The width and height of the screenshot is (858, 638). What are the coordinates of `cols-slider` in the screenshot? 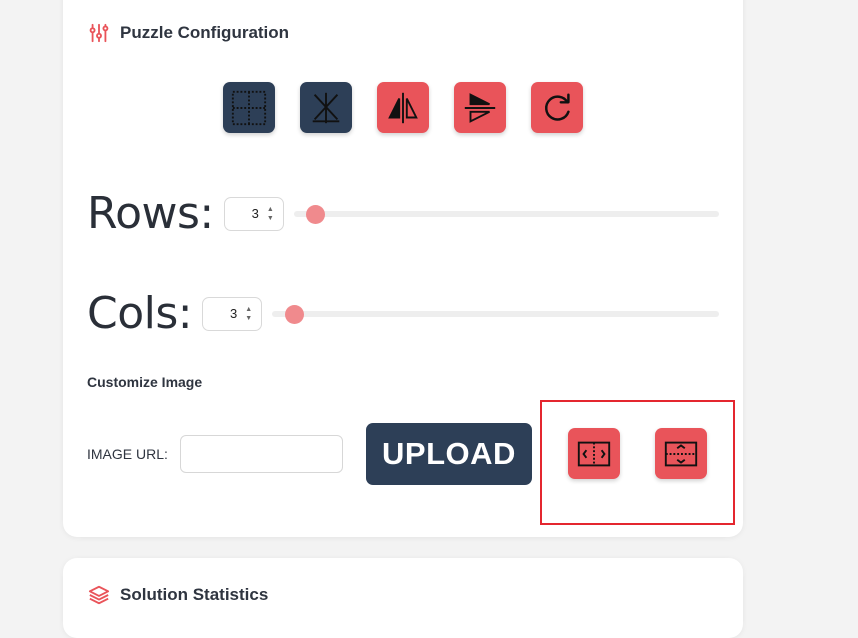 It's located at (495, 314).